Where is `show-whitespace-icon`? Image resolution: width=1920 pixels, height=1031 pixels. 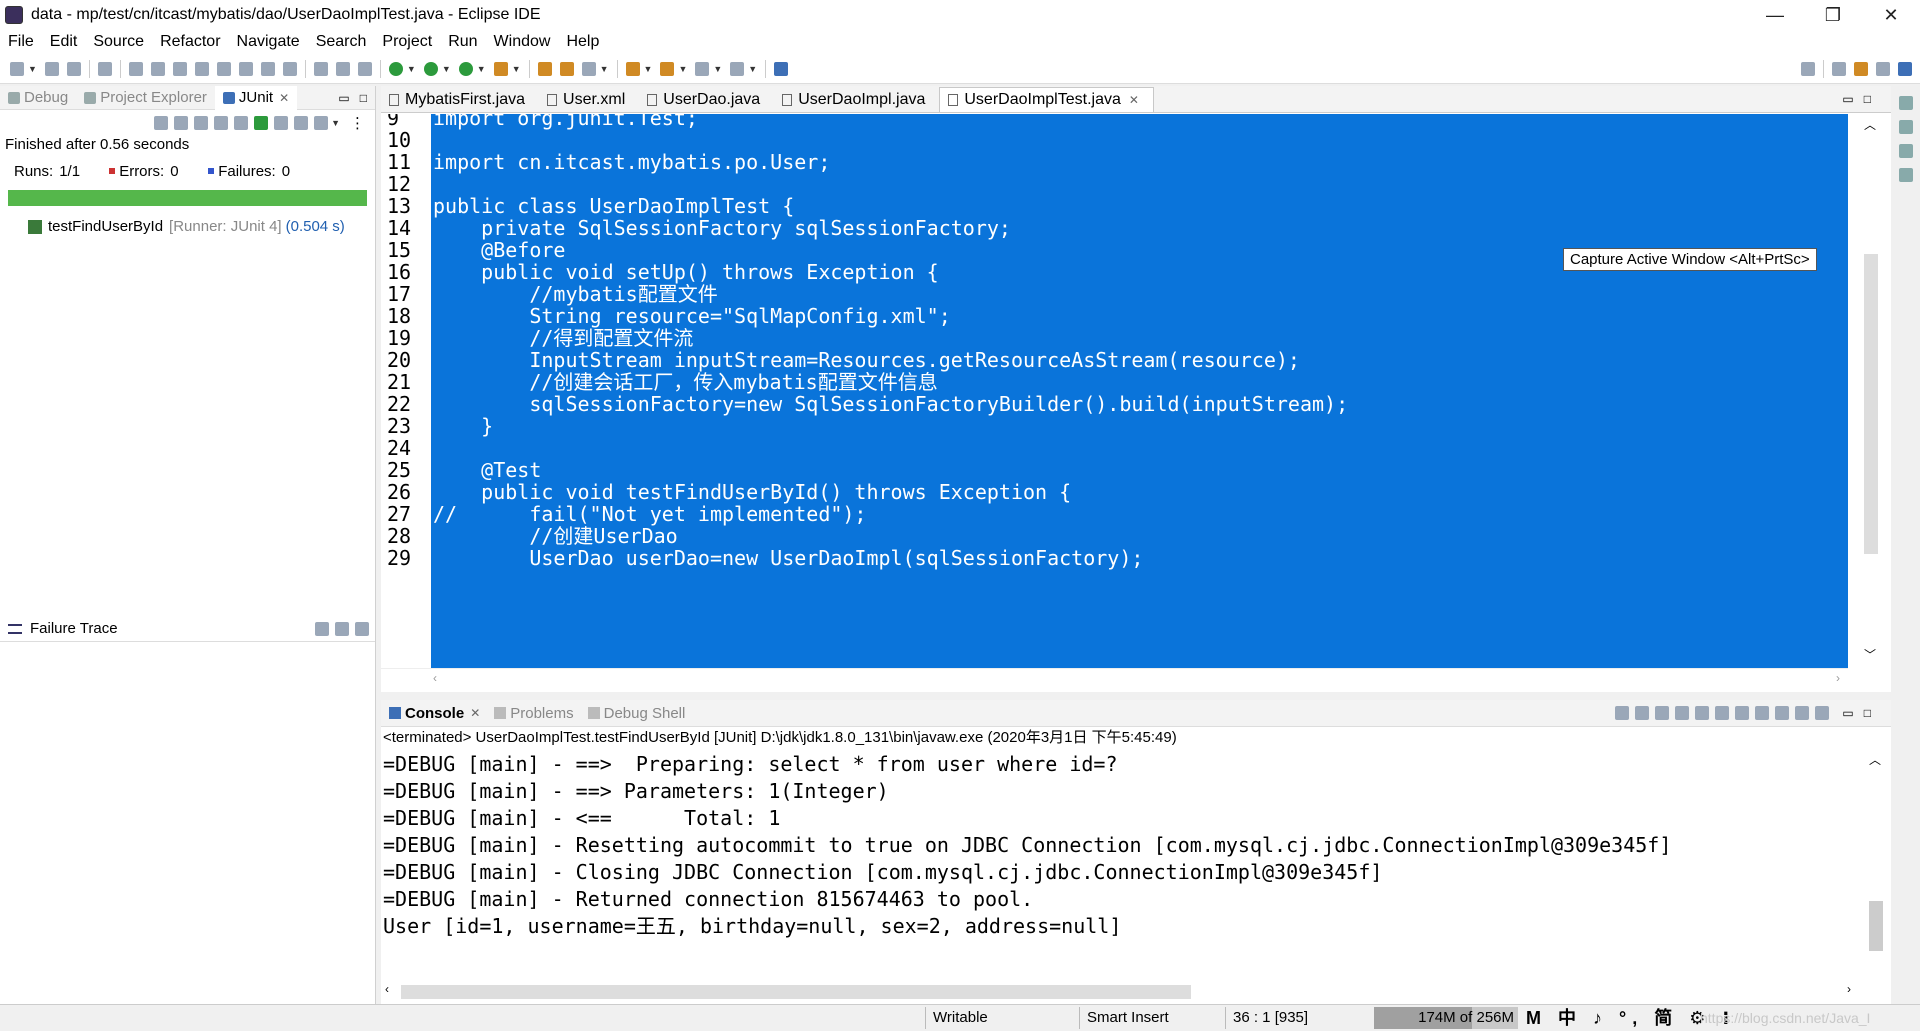 show-whitespace-icon is located at coordinates (364, 68).